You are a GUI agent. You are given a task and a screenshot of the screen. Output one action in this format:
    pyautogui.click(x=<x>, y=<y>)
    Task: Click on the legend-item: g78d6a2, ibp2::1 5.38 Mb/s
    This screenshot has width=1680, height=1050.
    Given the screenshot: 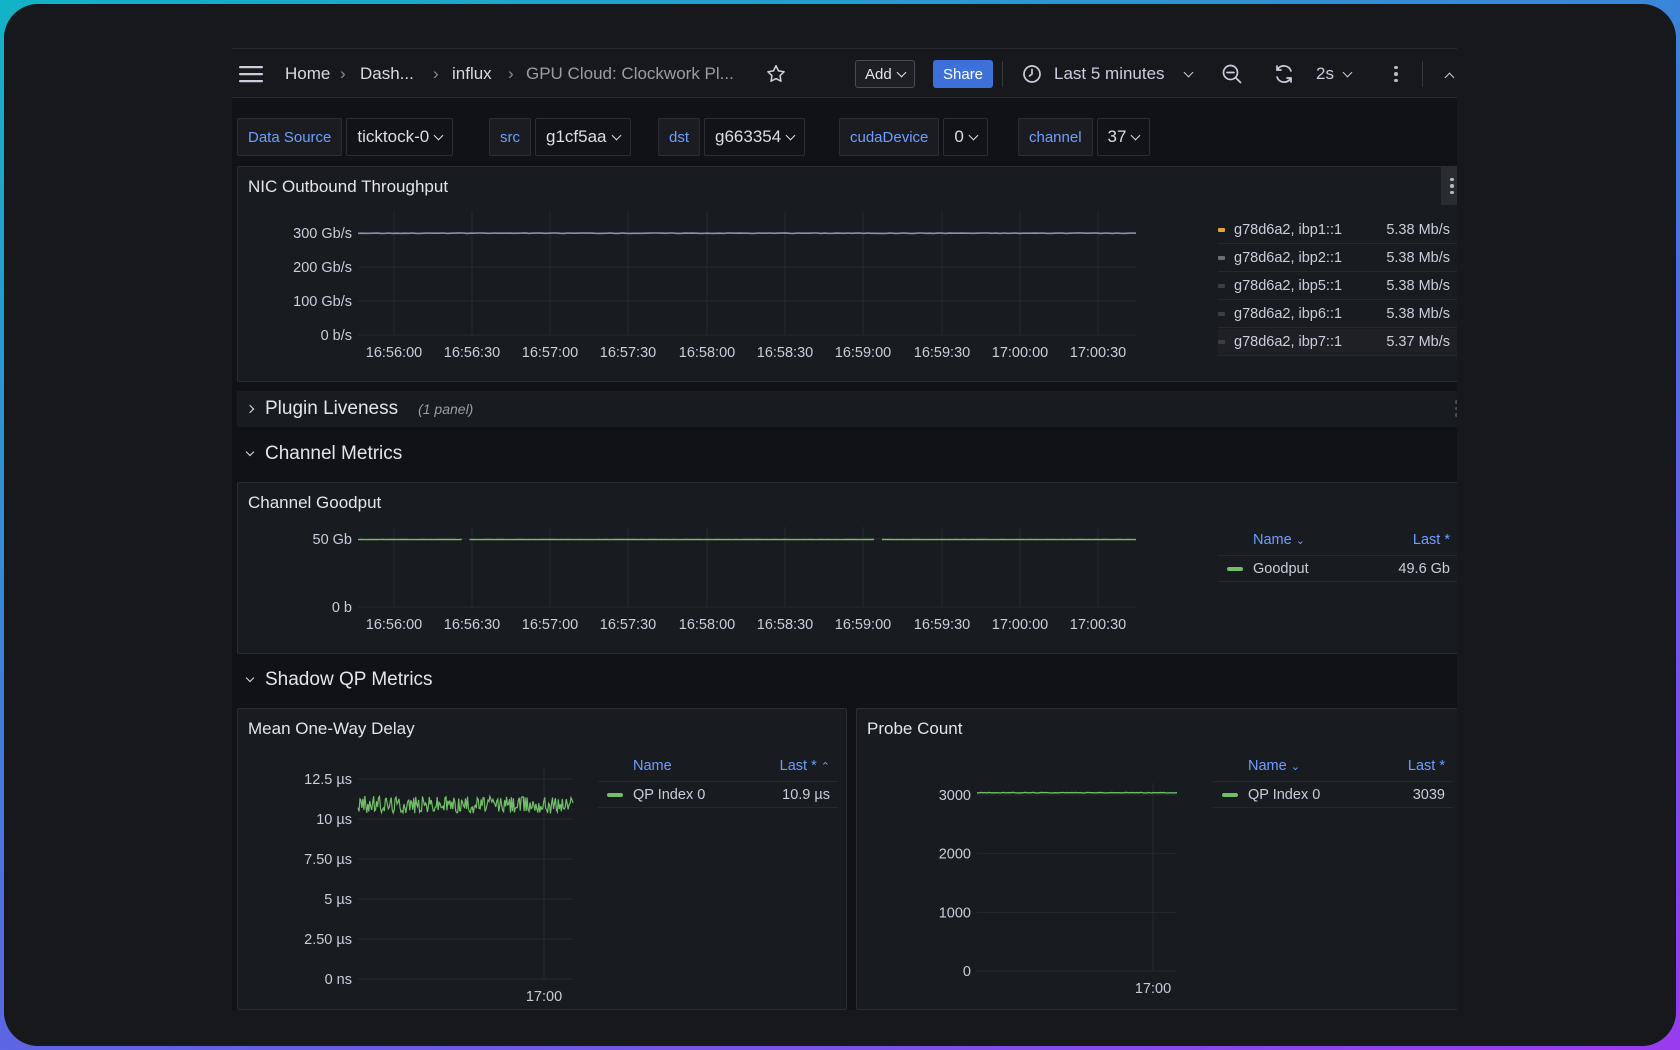 What is the action you would take?
    pyautogui.click(x=1337, y=258)
    